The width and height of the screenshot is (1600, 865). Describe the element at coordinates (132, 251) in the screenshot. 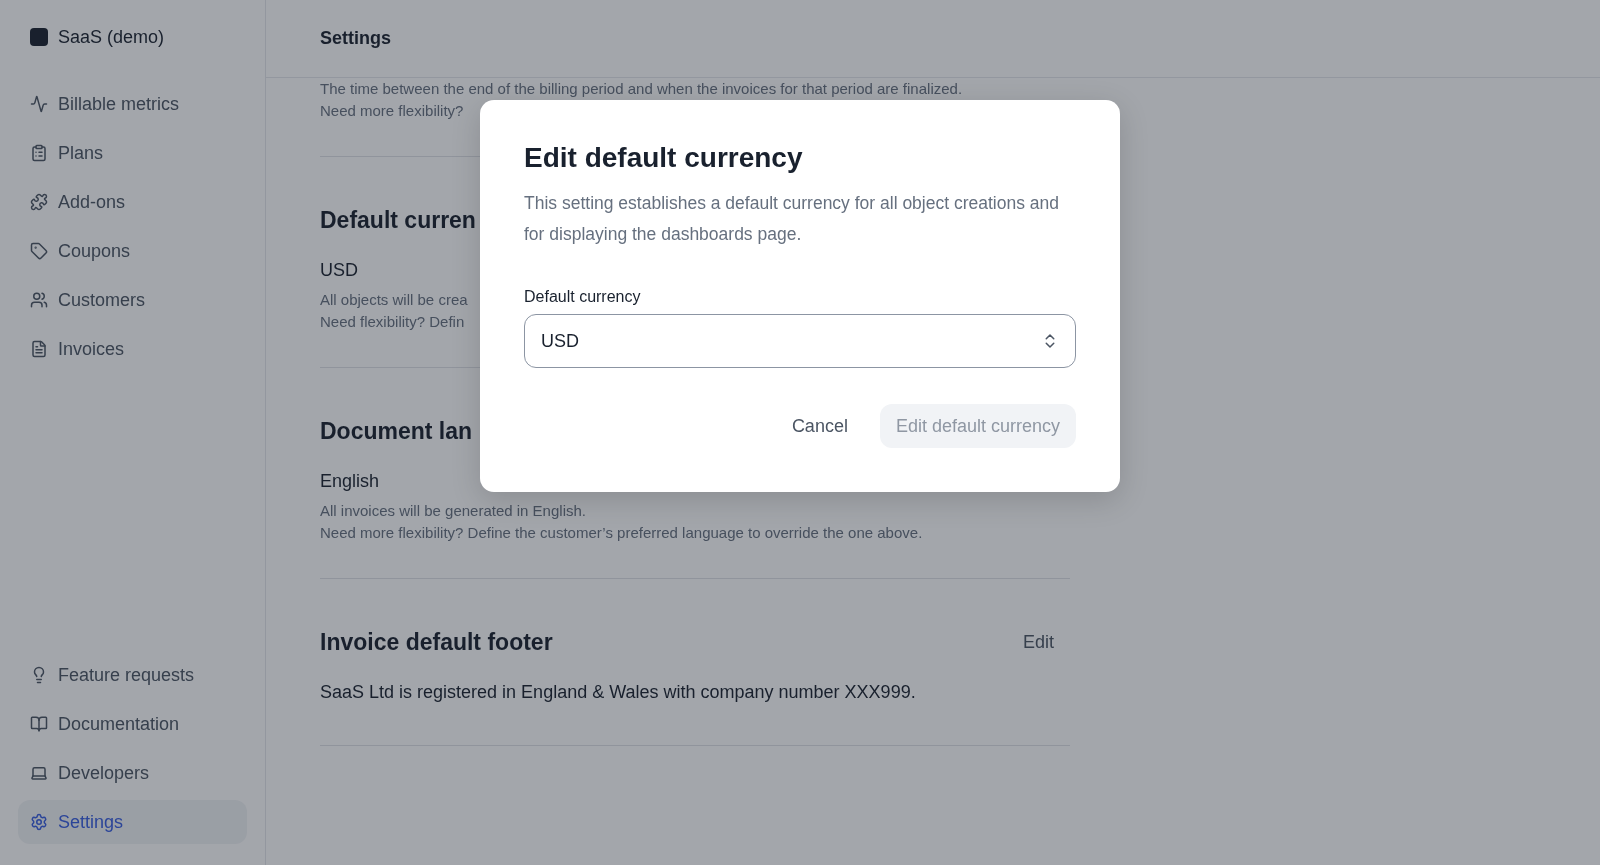

I see `sidebar-item: Coupons` at that location.